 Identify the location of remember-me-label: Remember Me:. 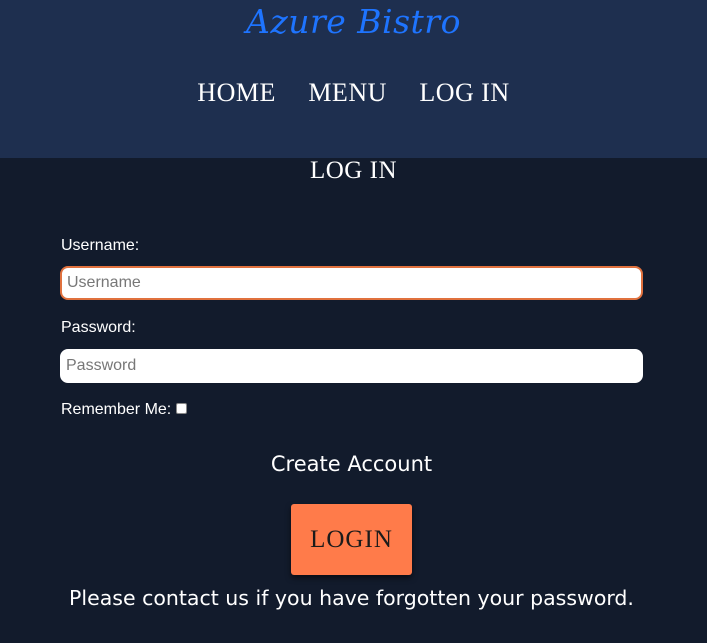
(116, 409).